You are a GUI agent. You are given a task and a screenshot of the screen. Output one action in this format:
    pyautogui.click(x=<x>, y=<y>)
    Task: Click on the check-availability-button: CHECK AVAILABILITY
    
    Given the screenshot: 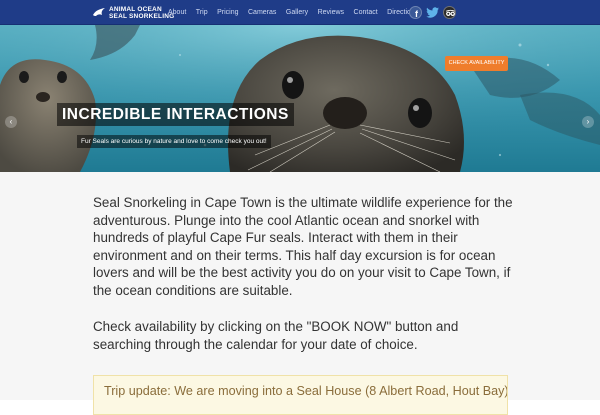 What is the action you would take?
    pyautogui.click(x=476, y=63)
    